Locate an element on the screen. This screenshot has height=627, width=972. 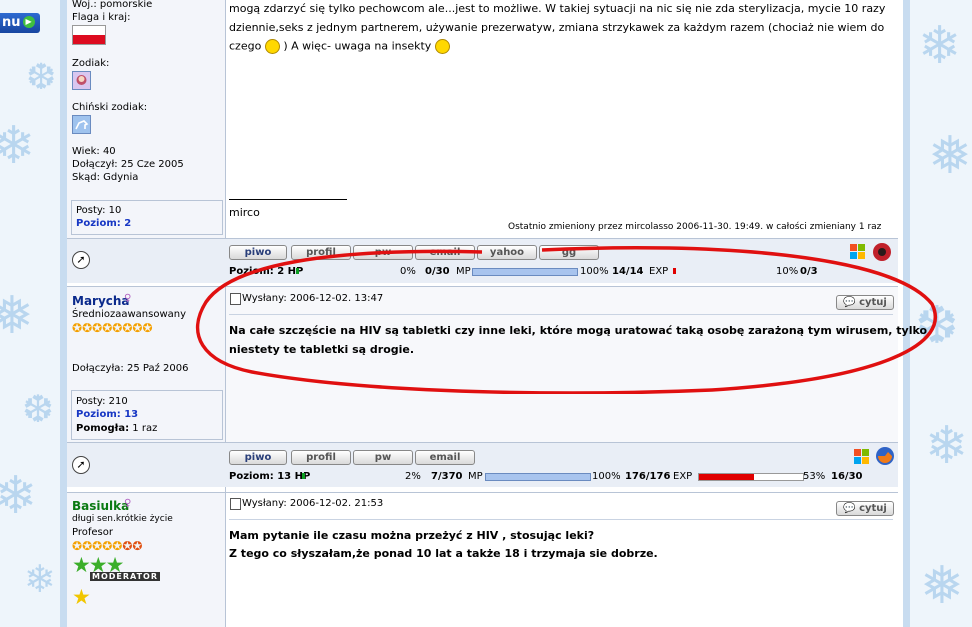
chinese-zodiac-horse-icon is located at coordinates (81, 124).